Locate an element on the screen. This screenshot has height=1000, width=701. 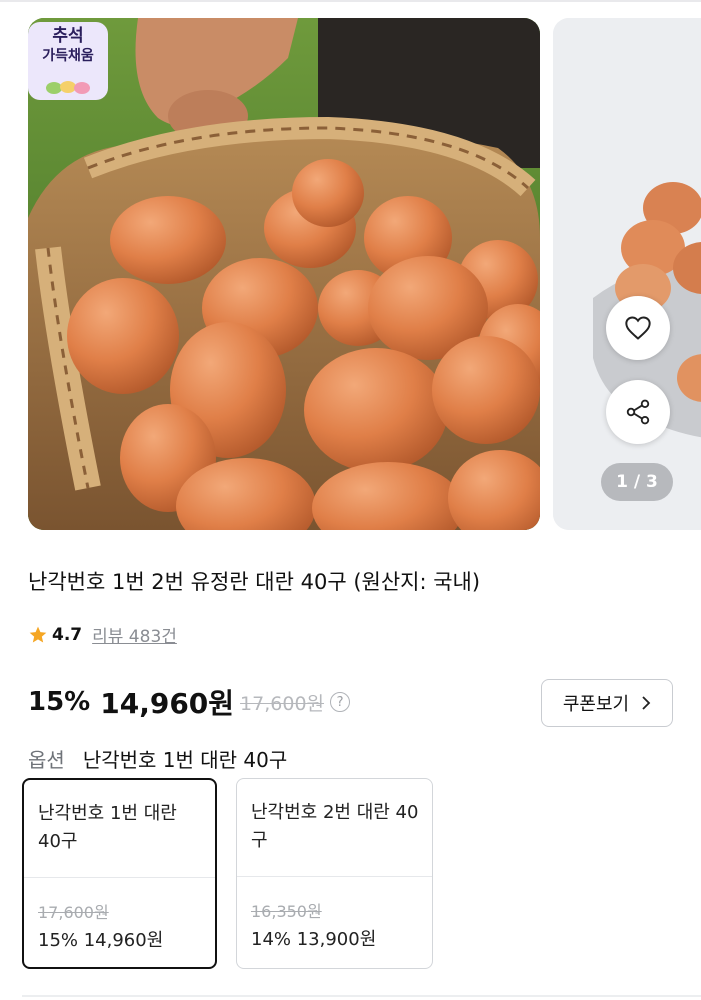
price-row: 15% 14,960원 17,600원 ? is located at coordinates (189, 702).